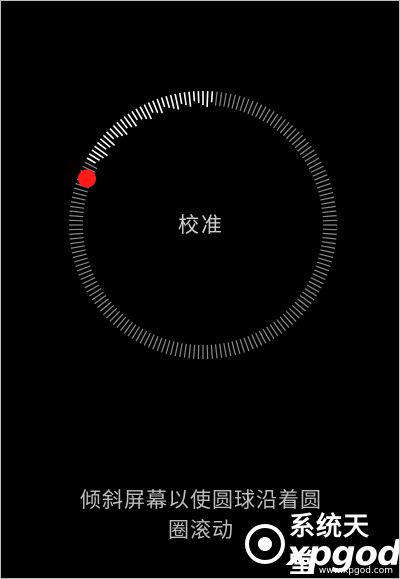 This screenshot has height=579, width=400. Describe the element at coordinates (87, 178) in the screenshot. I see `calibration-ball` at that location.